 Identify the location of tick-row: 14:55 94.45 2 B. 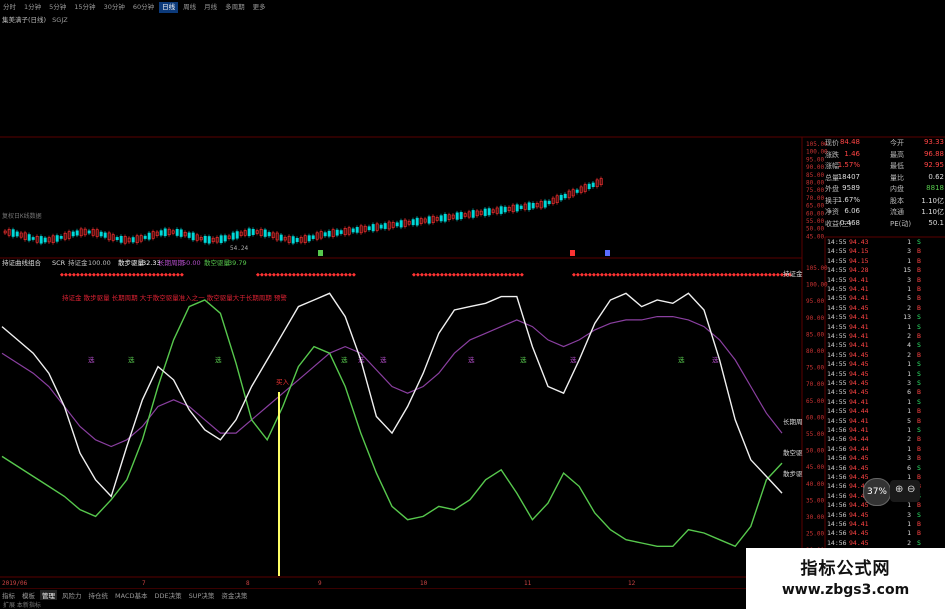
(885, 355).